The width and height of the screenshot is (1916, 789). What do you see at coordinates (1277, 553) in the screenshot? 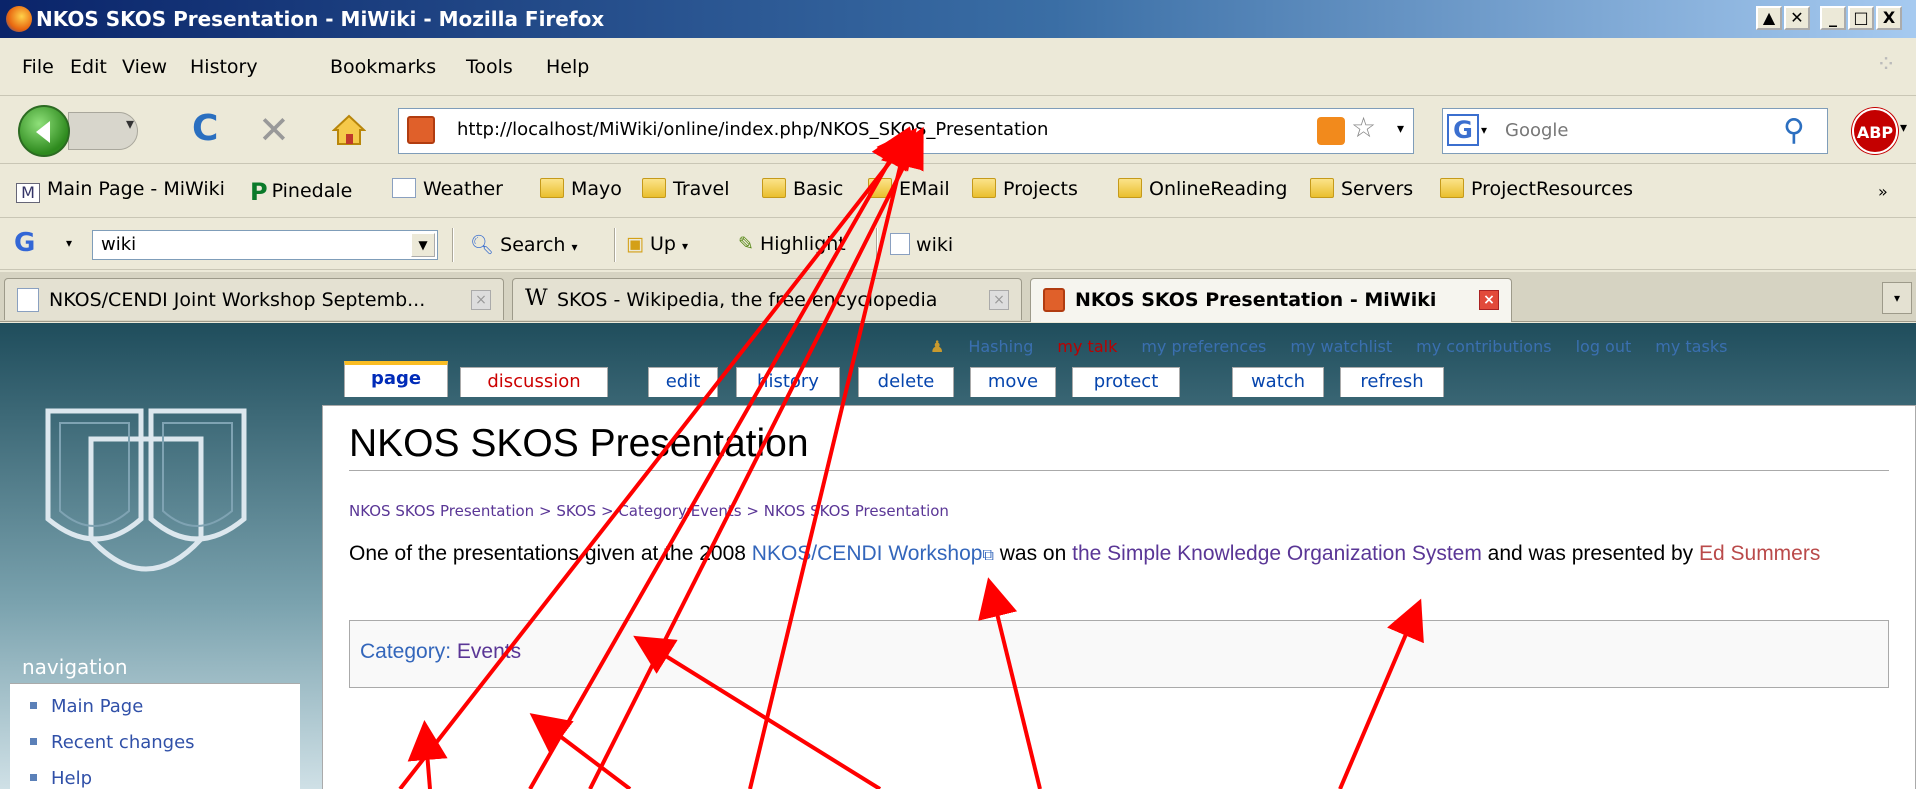
I see `skos-link: the Simple Knowledge Organization System` at bounding box center [1277, 553].